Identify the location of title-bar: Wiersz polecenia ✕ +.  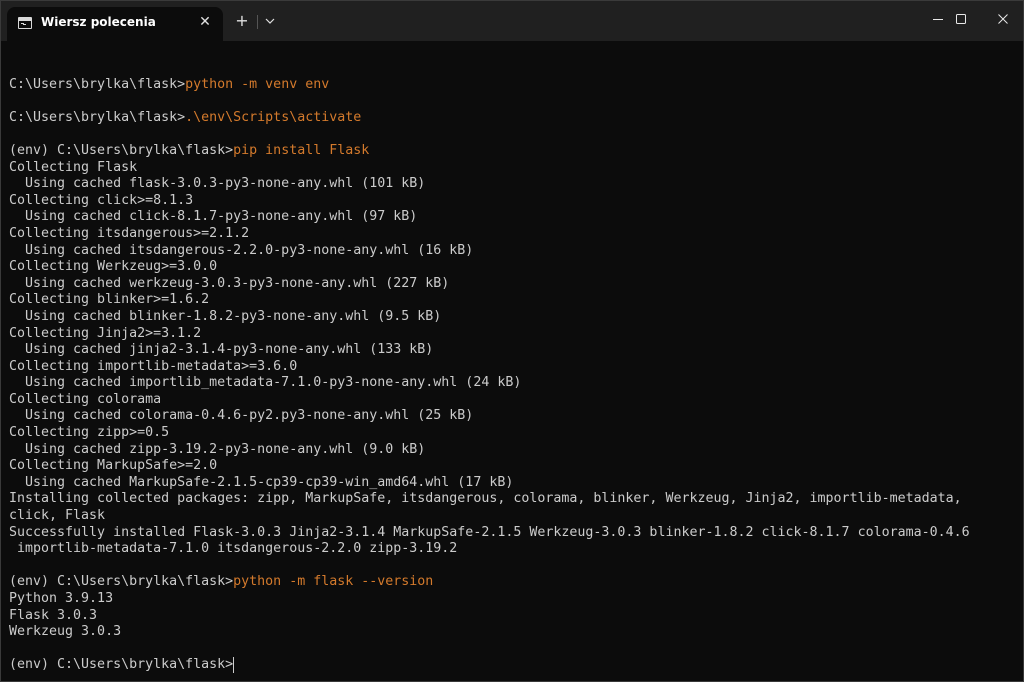
(512, 21).